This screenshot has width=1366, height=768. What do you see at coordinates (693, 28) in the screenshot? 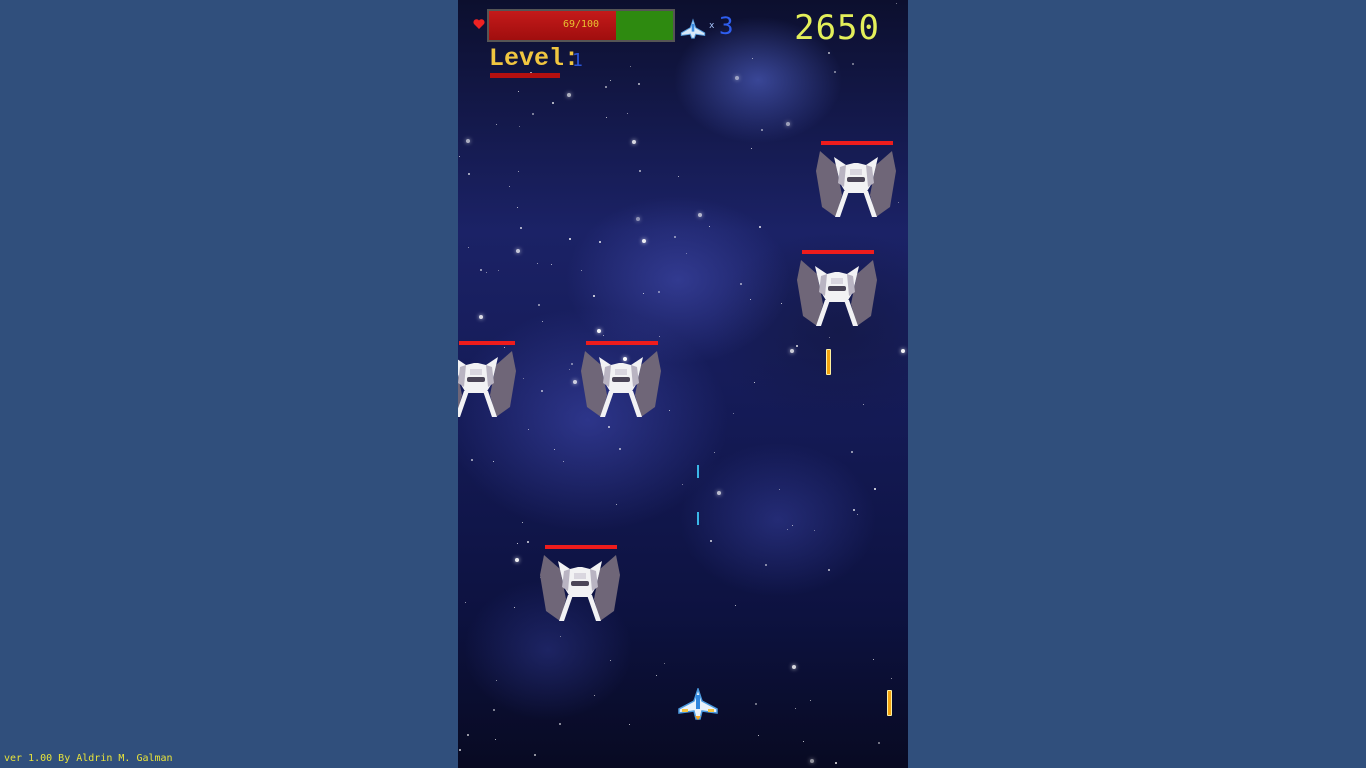
I see `player-ship-icon` at bounding box center [693, 28].